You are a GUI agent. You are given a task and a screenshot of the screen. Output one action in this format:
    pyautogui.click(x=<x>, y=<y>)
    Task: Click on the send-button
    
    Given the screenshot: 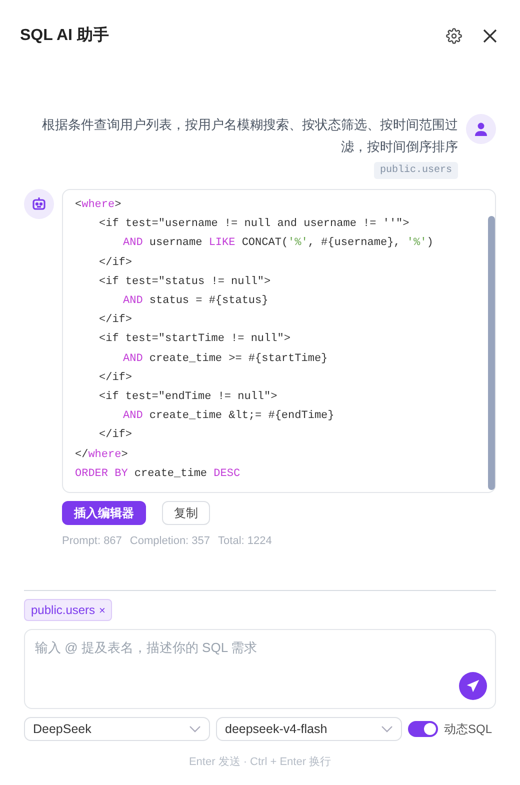 What is the action you would take?
    pyautogui.click(x=473, y=686)
    